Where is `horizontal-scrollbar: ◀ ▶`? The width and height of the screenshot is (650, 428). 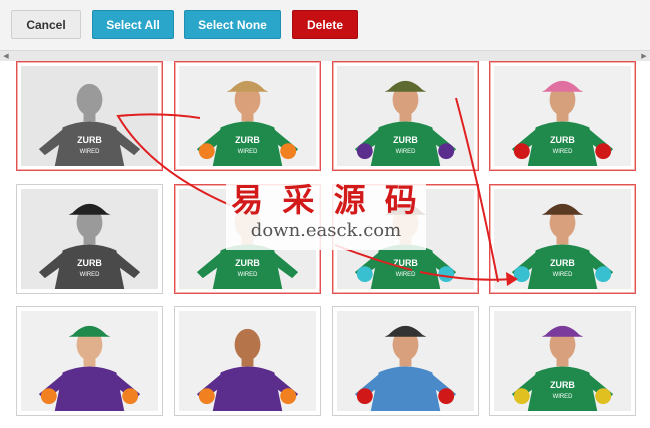 horizontal-scrollbar: ◀ ▶ is located at coordinates (325, 55).